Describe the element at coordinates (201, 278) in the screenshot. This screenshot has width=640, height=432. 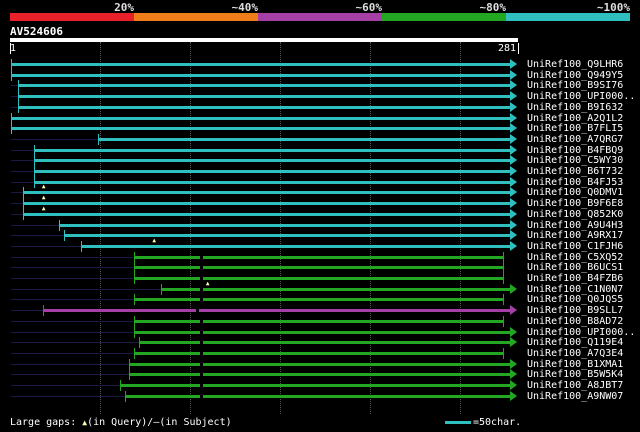
I see `subject-gap-mark` at that location.